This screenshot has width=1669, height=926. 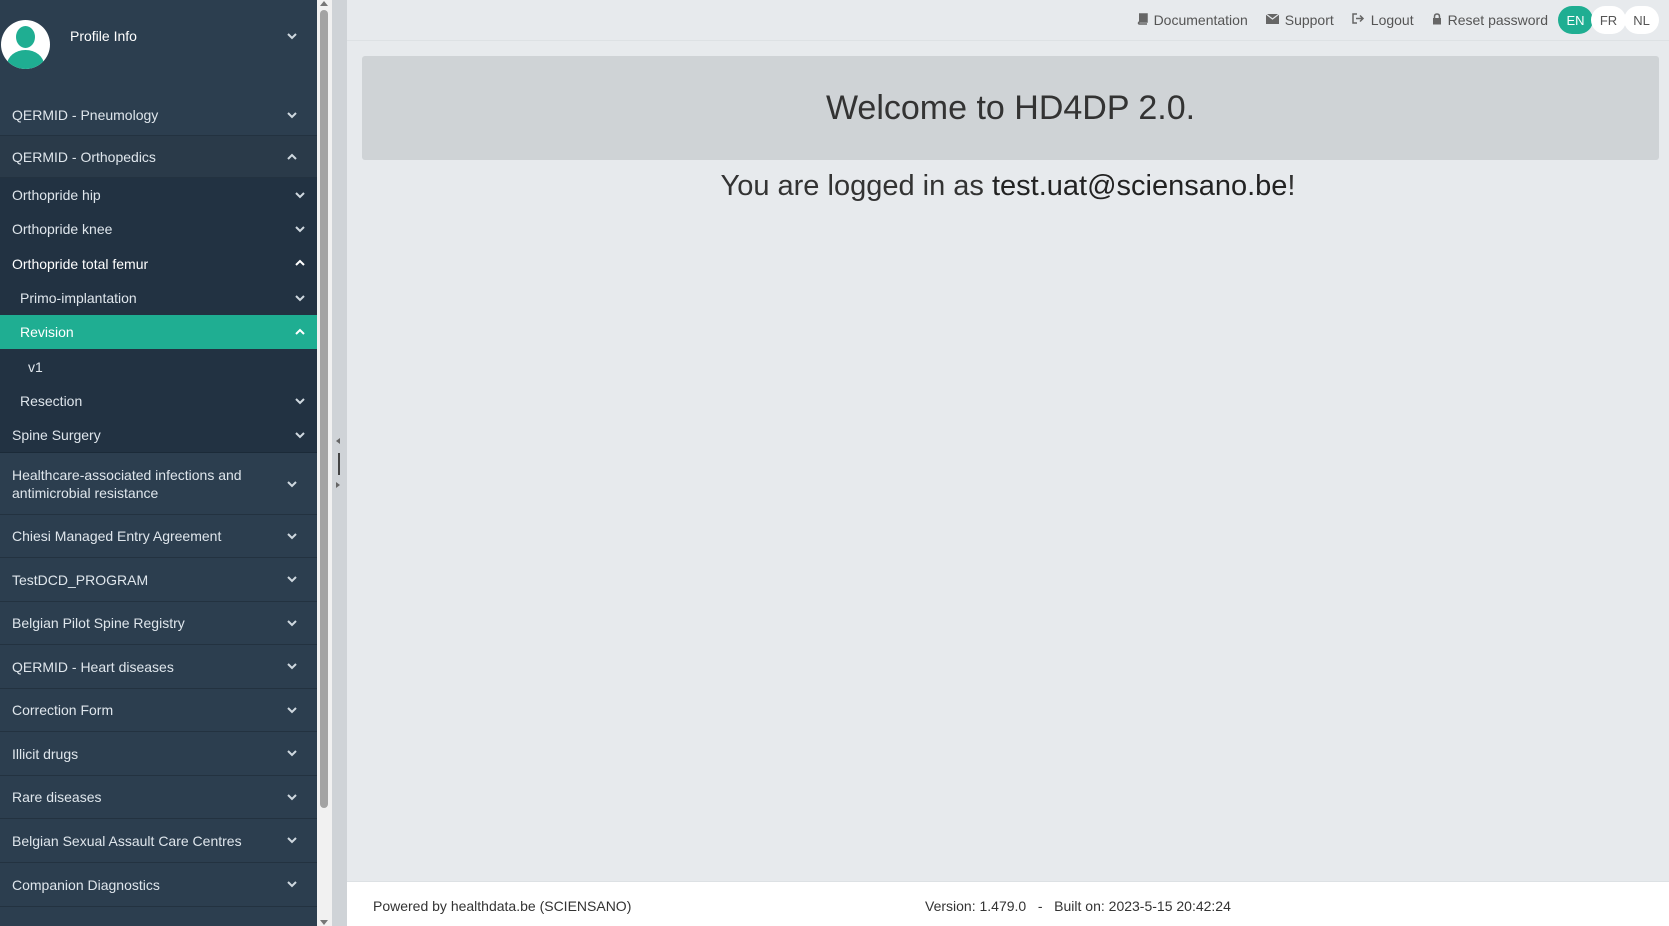 I want to click on scroll-down-arrow-icon, so click(x=324, y=922).